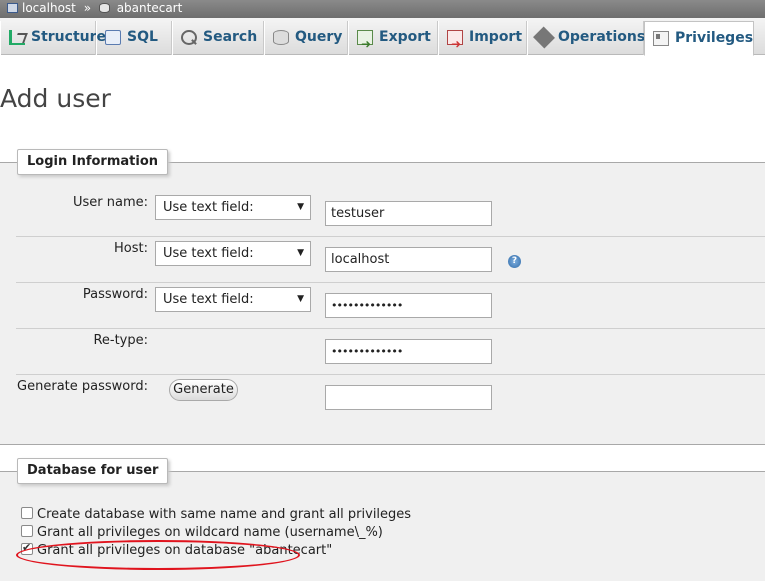 The width and height of the screenshot is (765, 581). I want to click on breadcrumb: localhost » abantecart, so click(382, 9).